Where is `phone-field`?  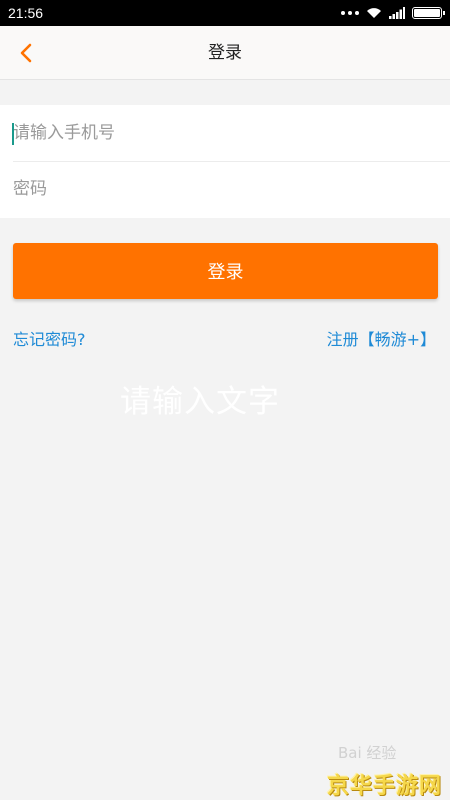 phone-field is located at coordinates (225, 133).